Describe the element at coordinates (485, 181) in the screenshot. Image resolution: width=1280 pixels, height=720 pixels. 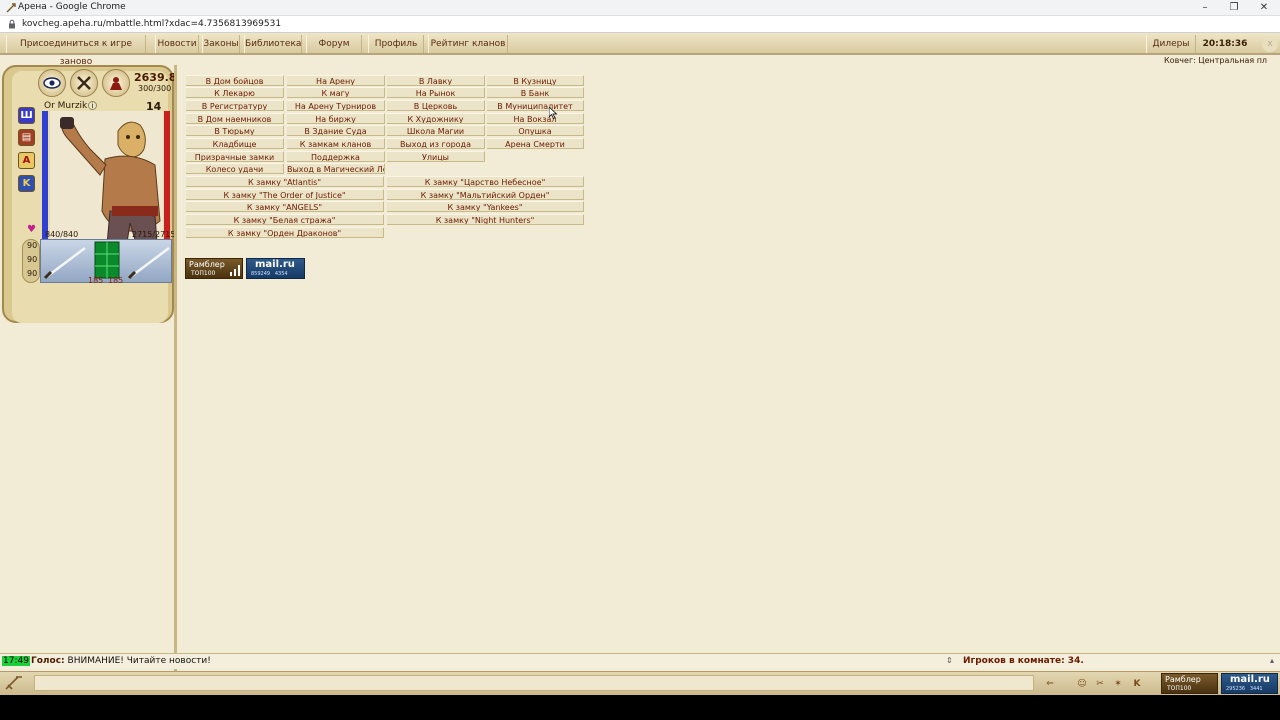
I see `btn-castle-heavenly-kingdom: К замку "Царство Небесное"` at that location.